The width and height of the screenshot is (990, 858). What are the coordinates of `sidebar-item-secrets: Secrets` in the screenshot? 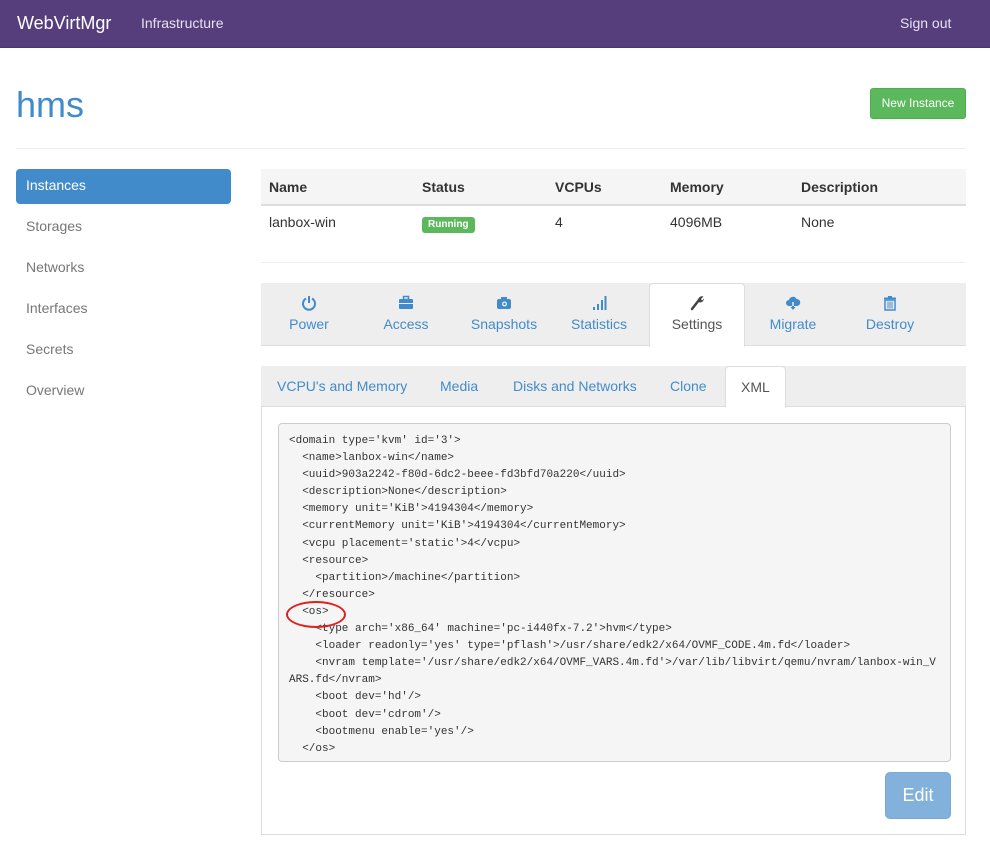 It's located at (123, 350).